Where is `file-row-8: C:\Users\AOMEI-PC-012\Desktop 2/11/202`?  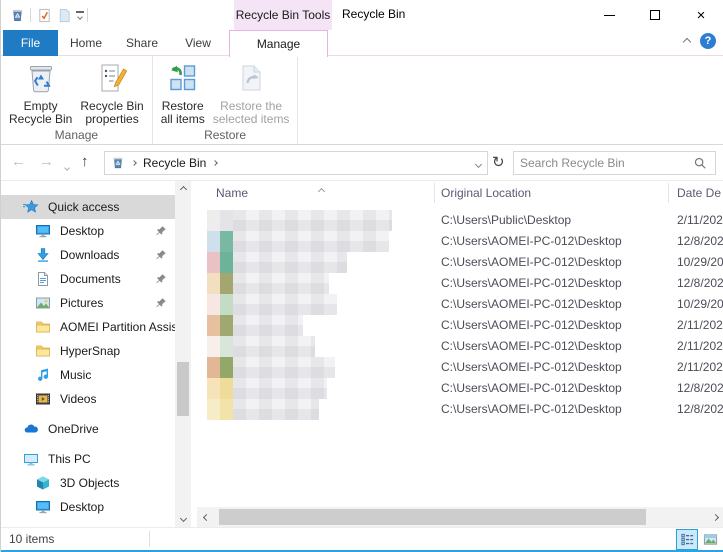 file-row-8: C:\Users\AOMEI-PC-012\Desktop 2/11/202 is located at coordinates (460, 367).